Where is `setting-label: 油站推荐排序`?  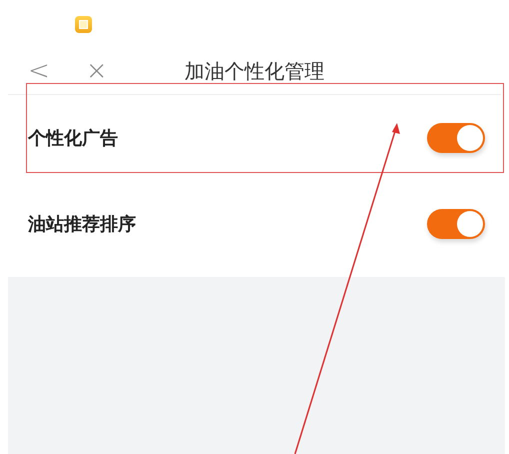
setting-label: 油站推荐排序 is located at coordinates (82, 224).